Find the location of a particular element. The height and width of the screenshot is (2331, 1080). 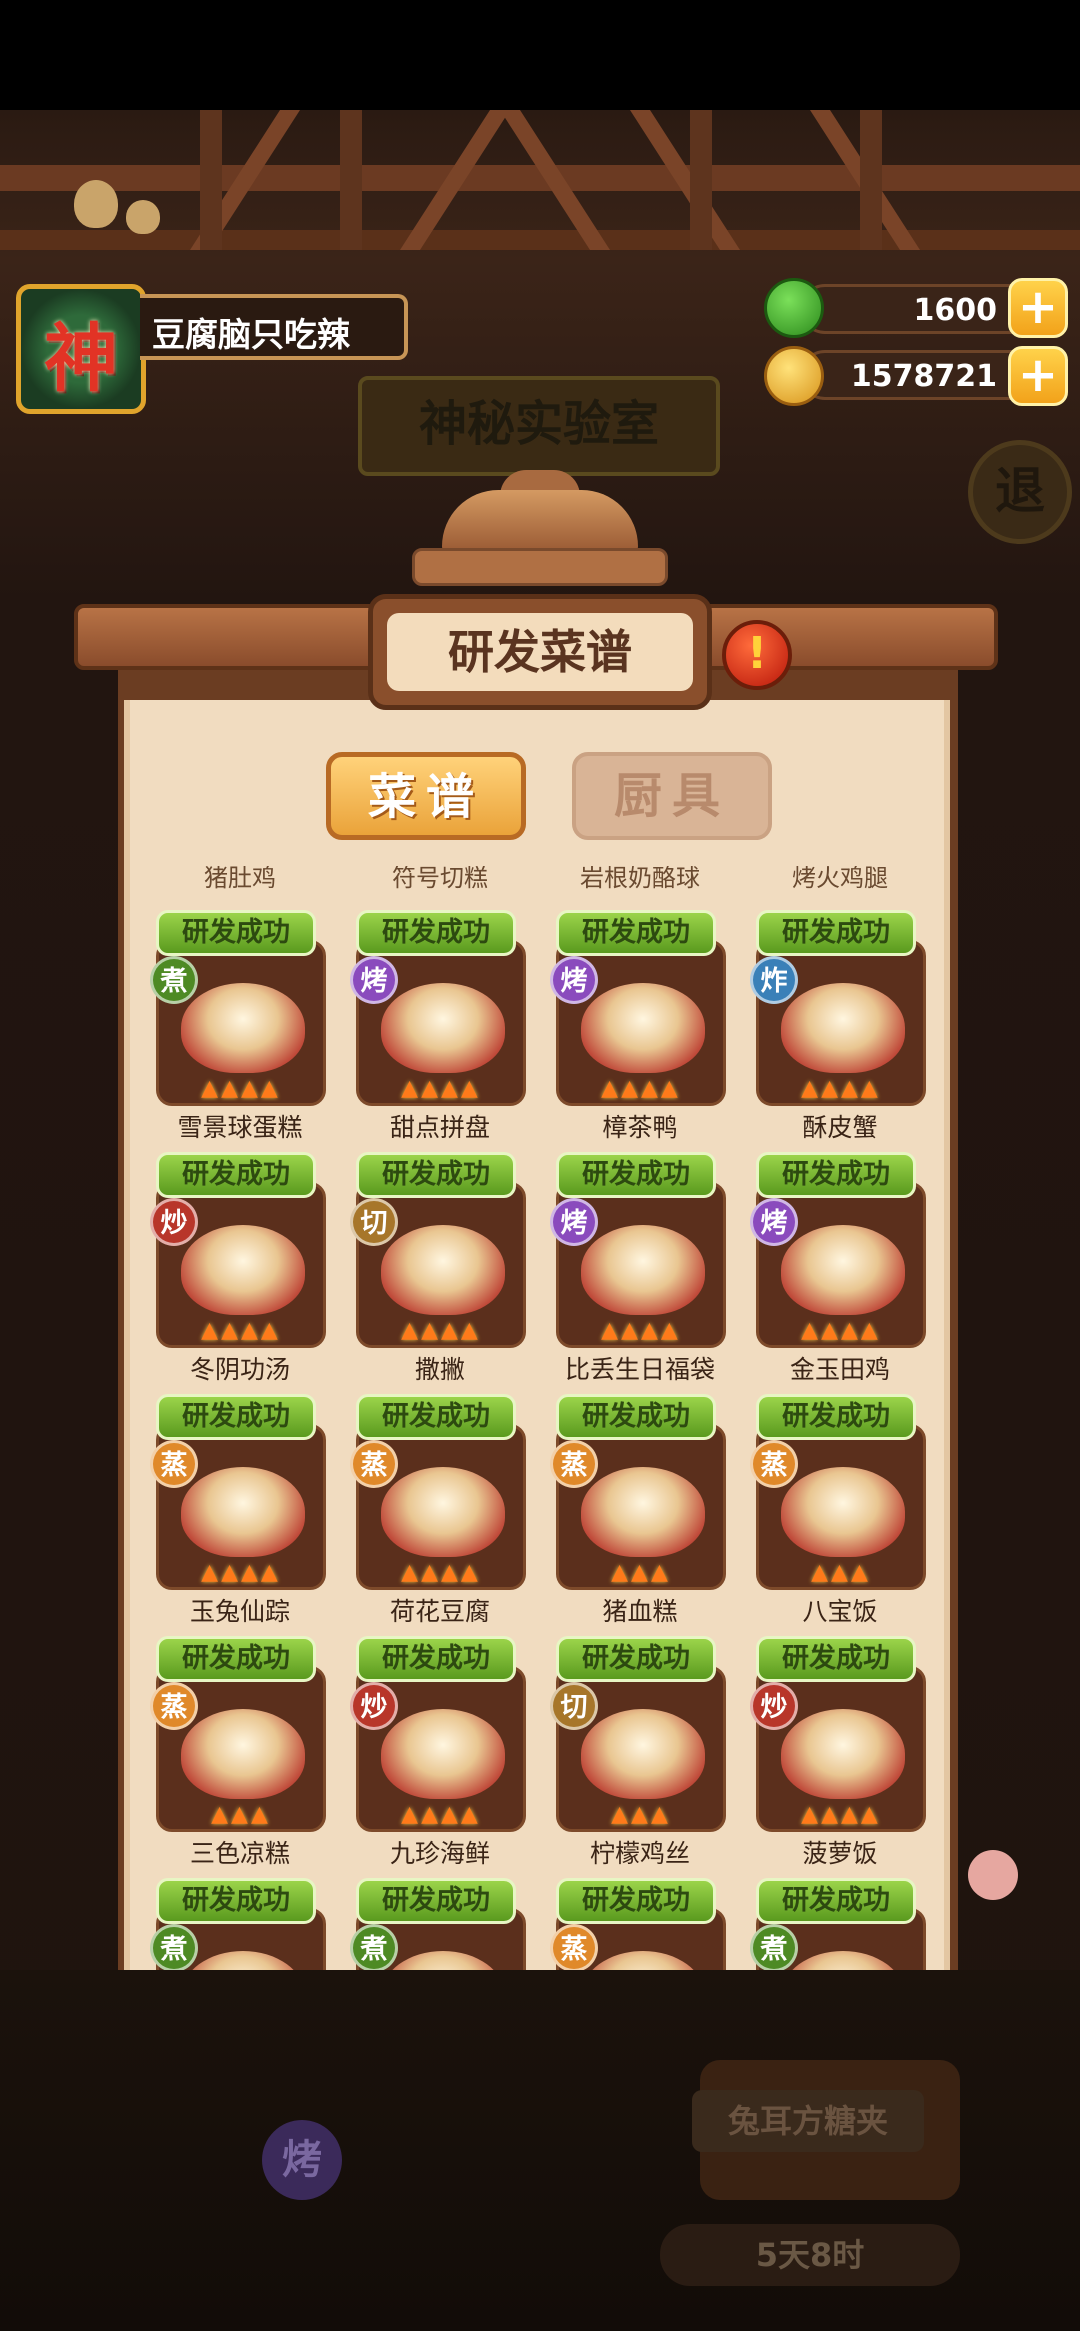

blossom-decoration is located at coordinates (993, 1875).